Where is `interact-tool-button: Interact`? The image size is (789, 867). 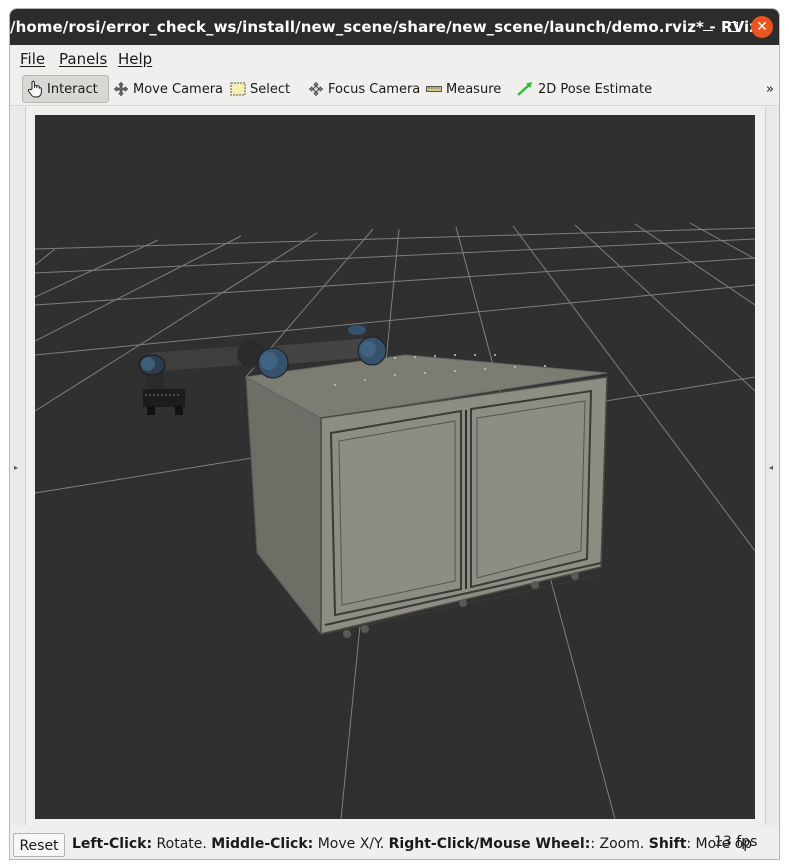 interact-tool-button: Interact is located at coordinates (65, 89).